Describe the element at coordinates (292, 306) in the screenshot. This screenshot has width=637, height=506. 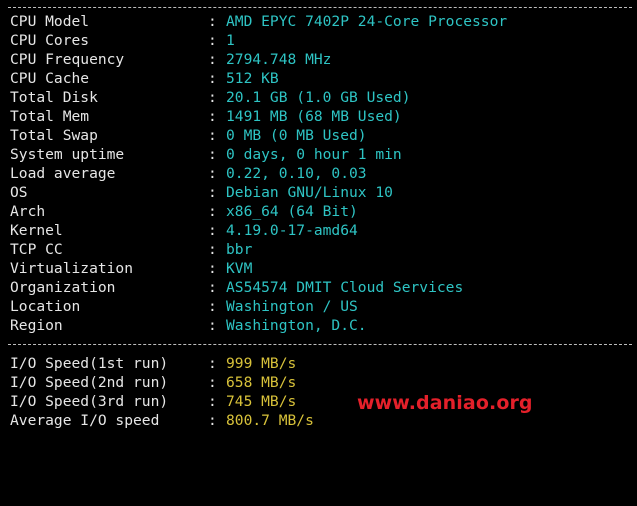
I see `value-location: Washington / US` at that location.